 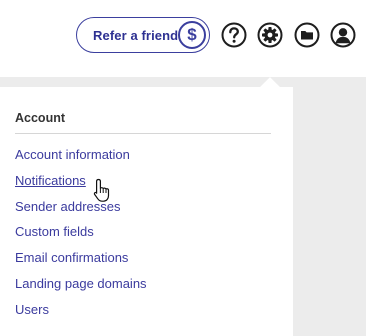 What do you see at coordinates (136, 35) in the screenshot?
I see `refer-a-friend-label: Refer a friend` at bounding box center [136, 35].